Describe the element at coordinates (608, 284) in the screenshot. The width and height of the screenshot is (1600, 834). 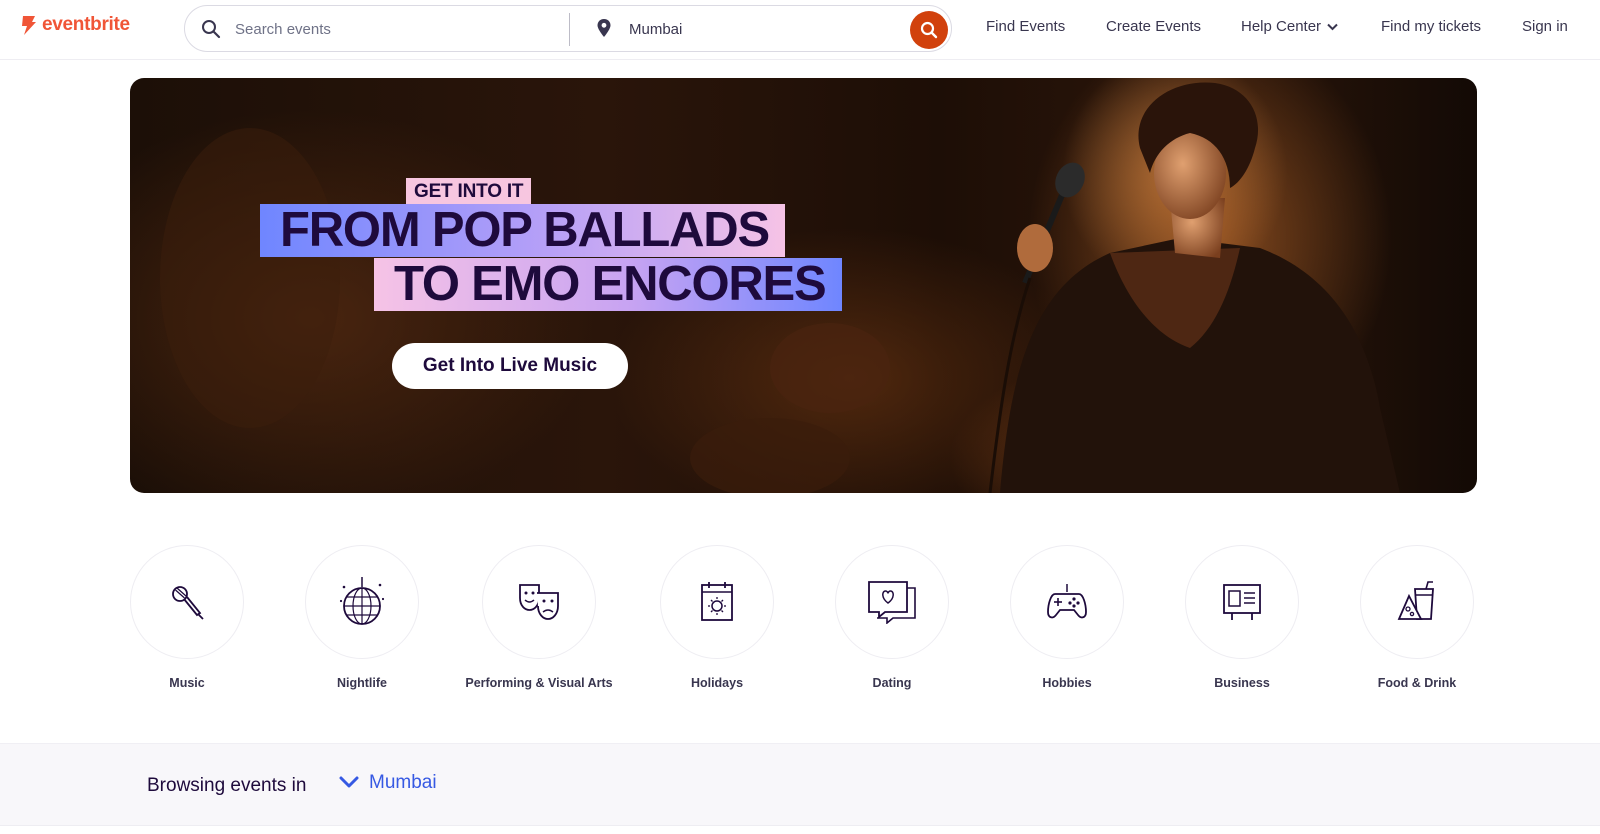
I see `hero-headline-line2: TO EMO ENCORES` at that location.